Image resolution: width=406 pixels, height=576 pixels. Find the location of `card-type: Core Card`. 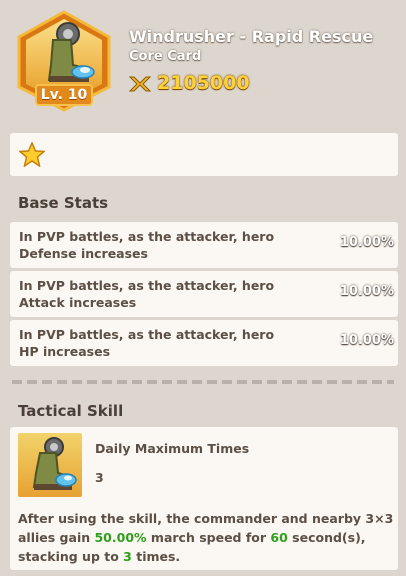

card-type: Core Card is located at coordinates (165, 56).